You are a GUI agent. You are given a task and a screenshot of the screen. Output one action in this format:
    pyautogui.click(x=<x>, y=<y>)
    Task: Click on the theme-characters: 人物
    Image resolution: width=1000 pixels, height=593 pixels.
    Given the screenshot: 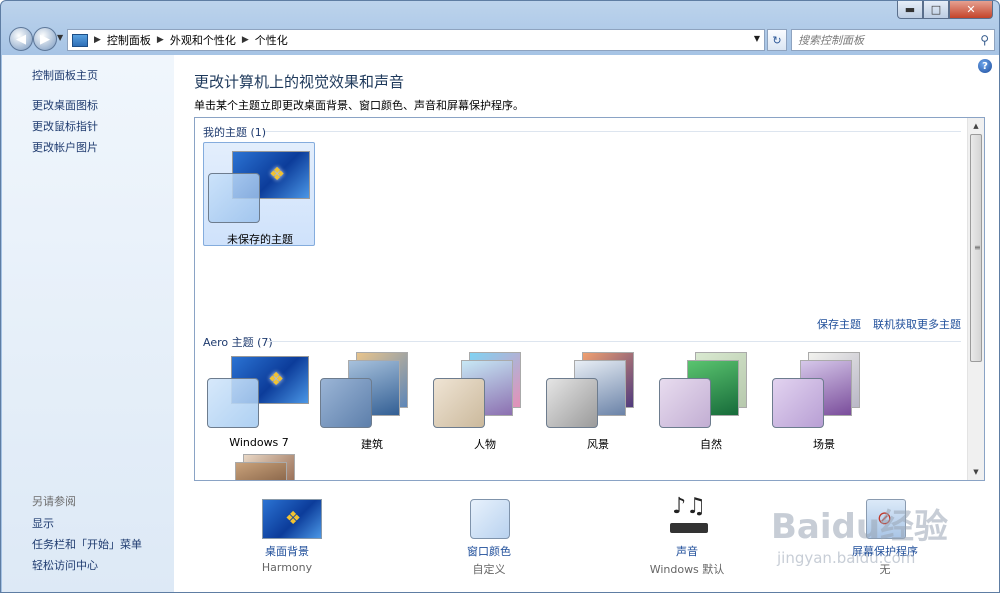 What is the action you would take?
    pyautogui.click(x=485, y=404)
    